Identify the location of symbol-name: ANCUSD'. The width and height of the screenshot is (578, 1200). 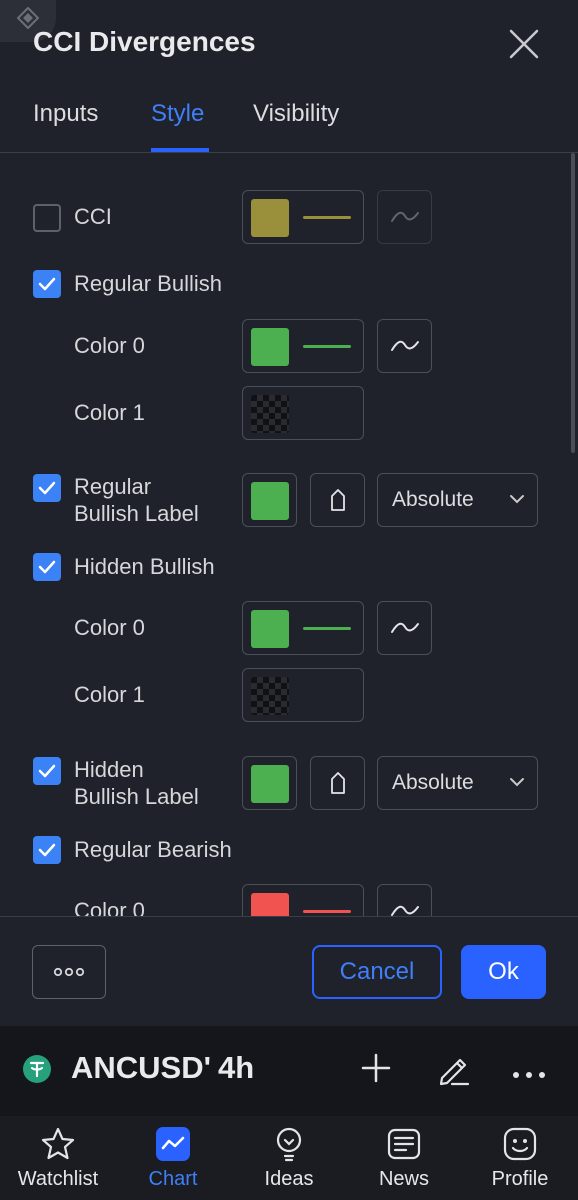
(141, 1068).